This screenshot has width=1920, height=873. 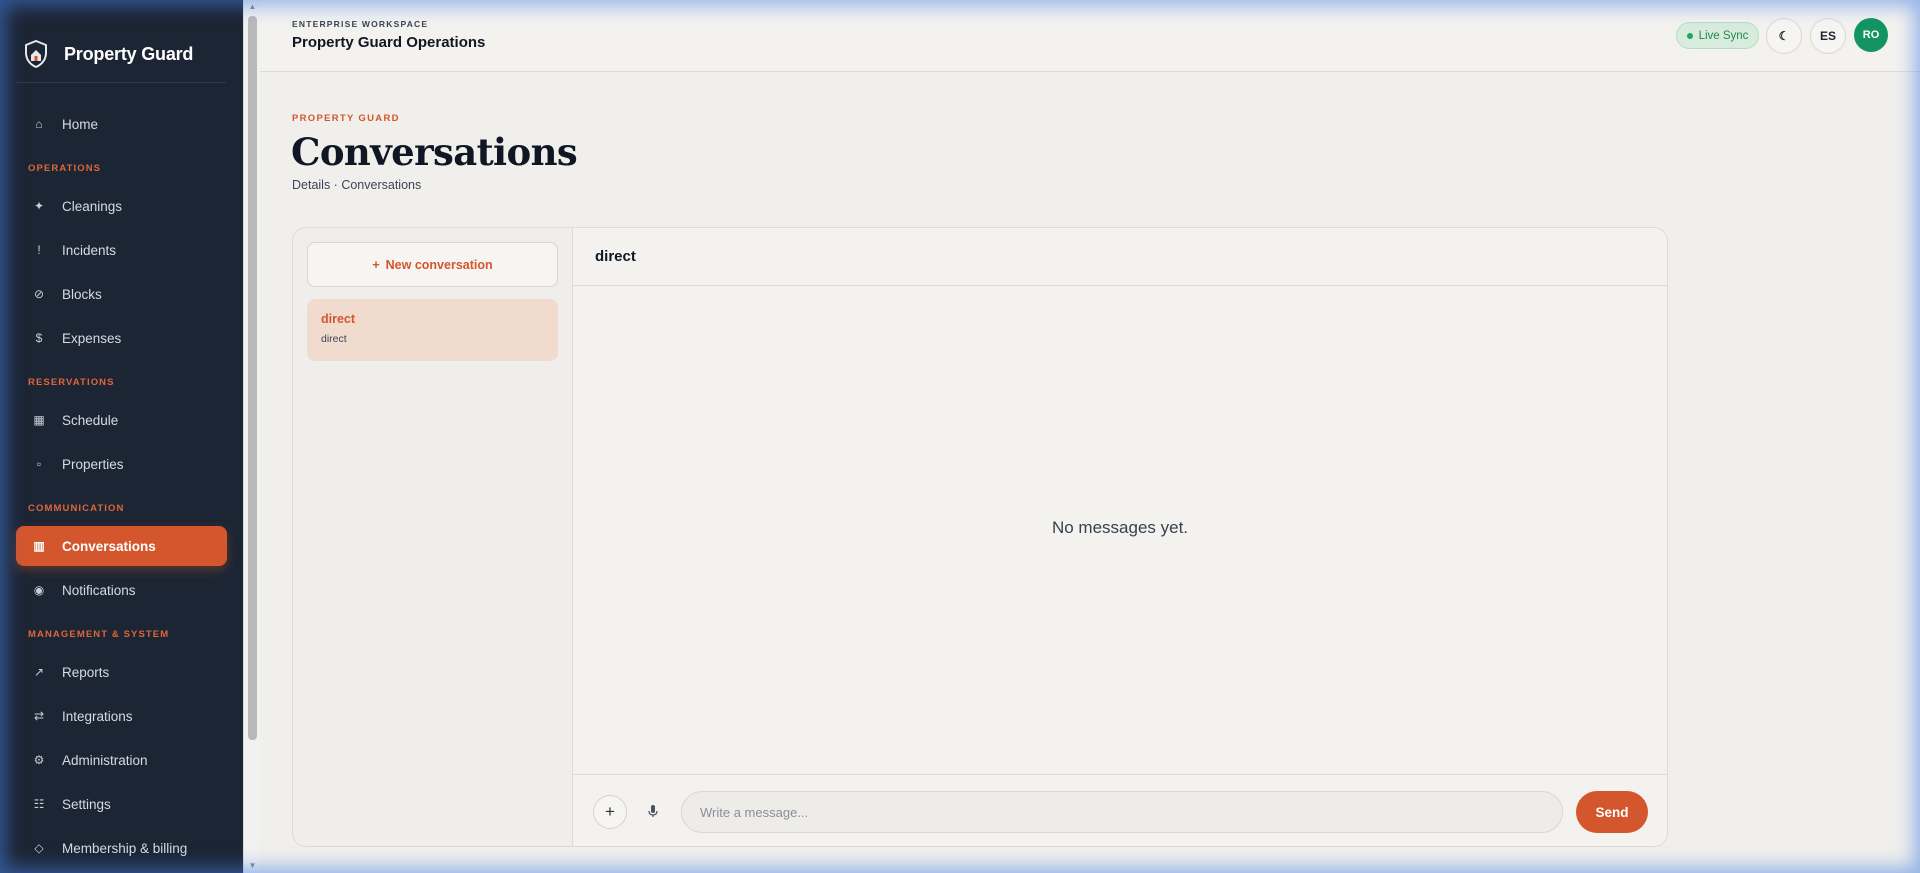 I want to click on incidents-icon: !, so click(x=39, y=250).